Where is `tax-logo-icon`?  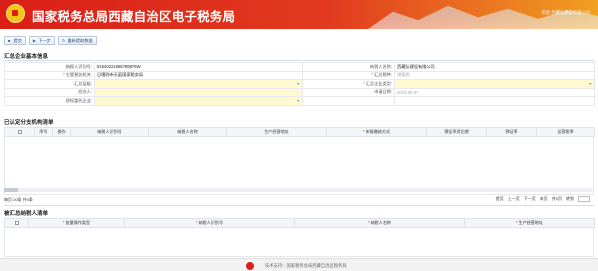
tax-logo-icon is located at coordinates (250, 266).